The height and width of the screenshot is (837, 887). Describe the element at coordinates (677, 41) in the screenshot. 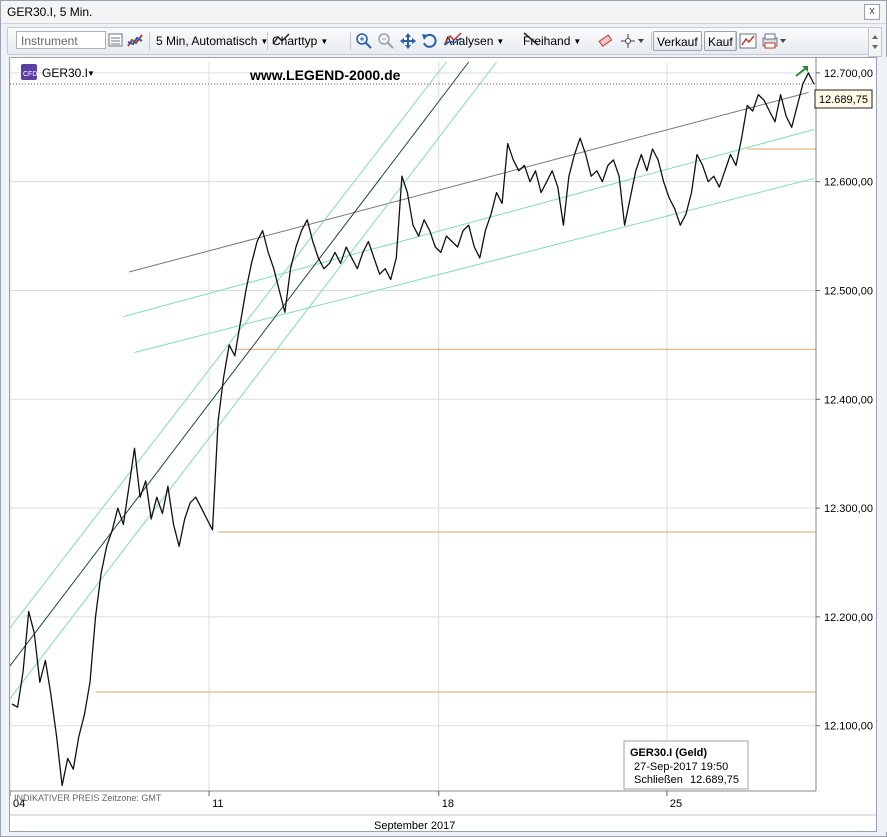

I see `sell-button: Verkauf` at that location.